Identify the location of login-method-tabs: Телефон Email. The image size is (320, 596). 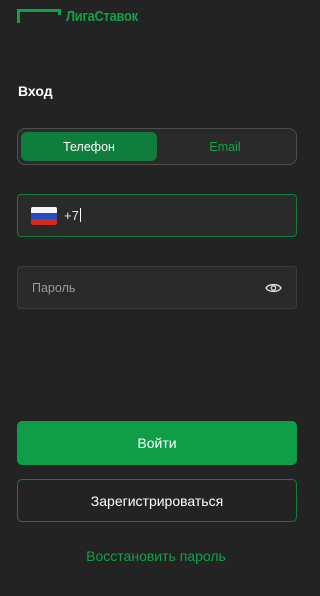
(157, 146).